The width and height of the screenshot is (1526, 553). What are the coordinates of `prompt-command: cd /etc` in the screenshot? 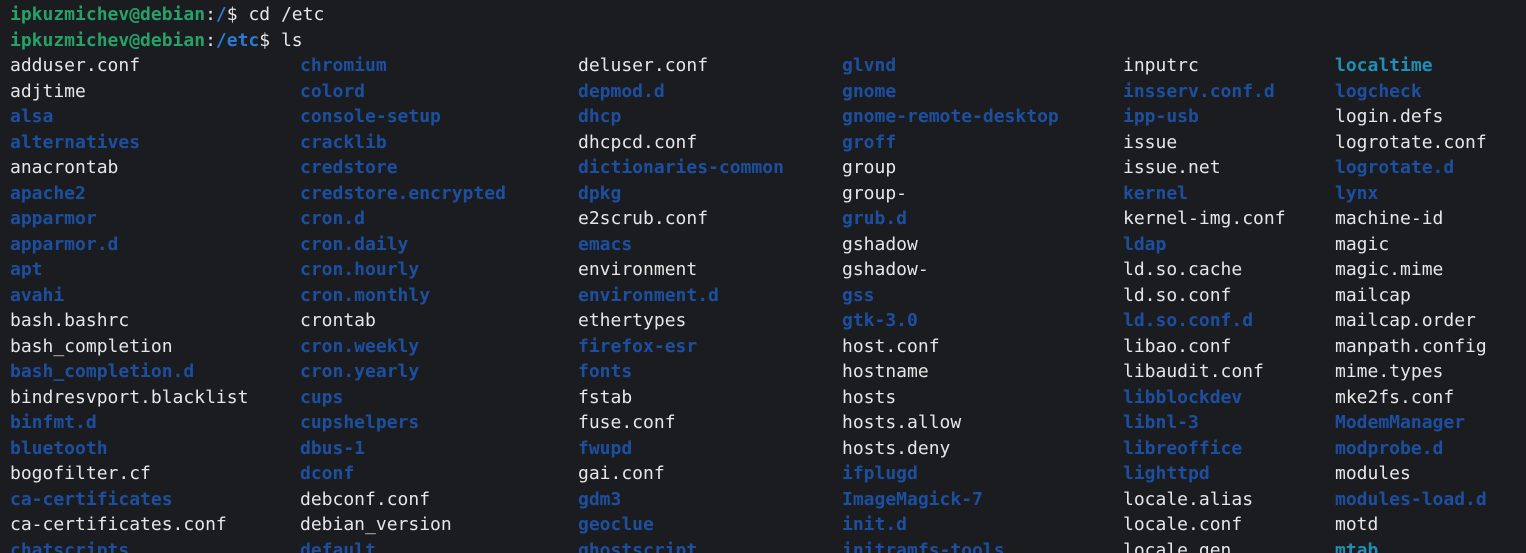 It's located at (286, 14).